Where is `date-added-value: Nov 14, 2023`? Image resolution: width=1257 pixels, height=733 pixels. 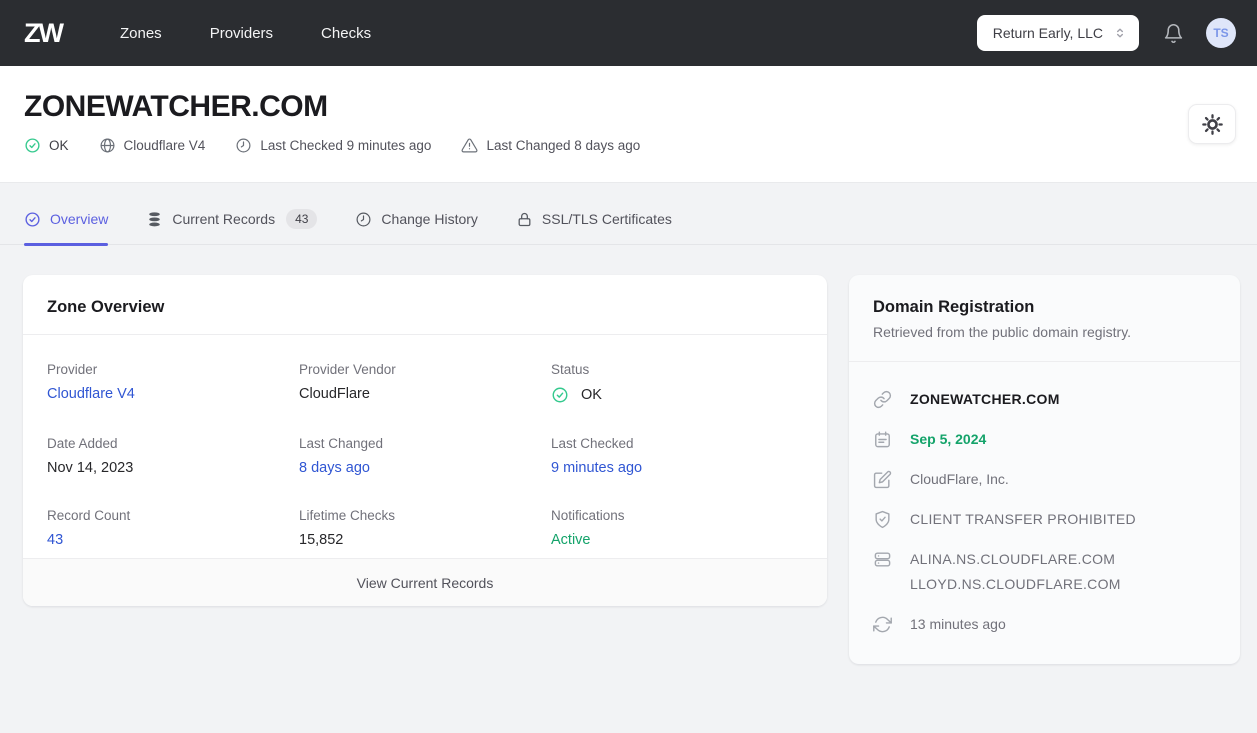
date-added-value: Nov 14, 2023 is located at coordinates (90, 468).